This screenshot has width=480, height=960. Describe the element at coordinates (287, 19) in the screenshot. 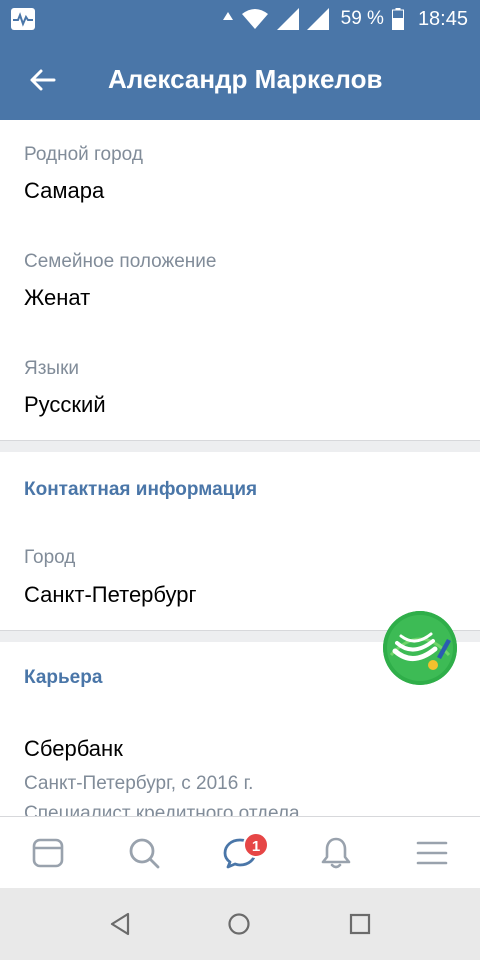

I see `signal-icon` at that location.